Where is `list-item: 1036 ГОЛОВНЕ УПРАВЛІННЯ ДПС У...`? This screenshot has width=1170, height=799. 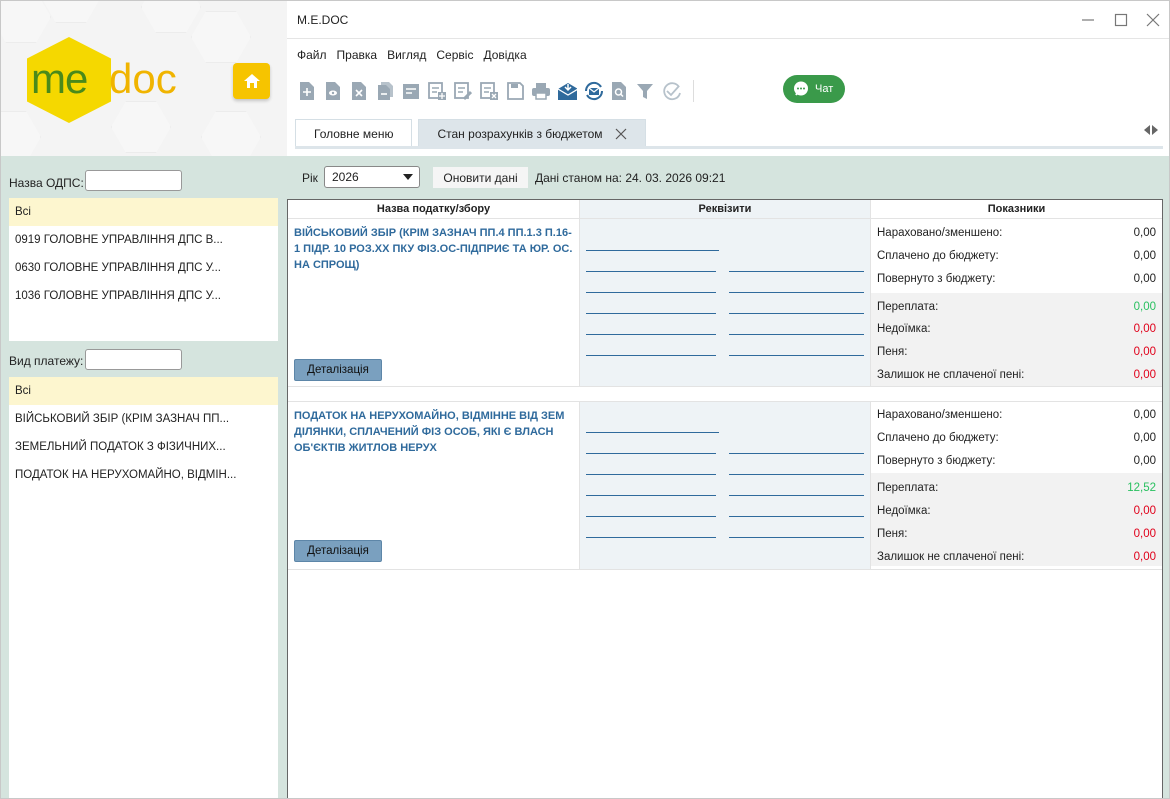
list-item: 1036 ГОЛОВНЕ УПРАВЛІННЯ ДПС У... is located at coordinates (143, 296).